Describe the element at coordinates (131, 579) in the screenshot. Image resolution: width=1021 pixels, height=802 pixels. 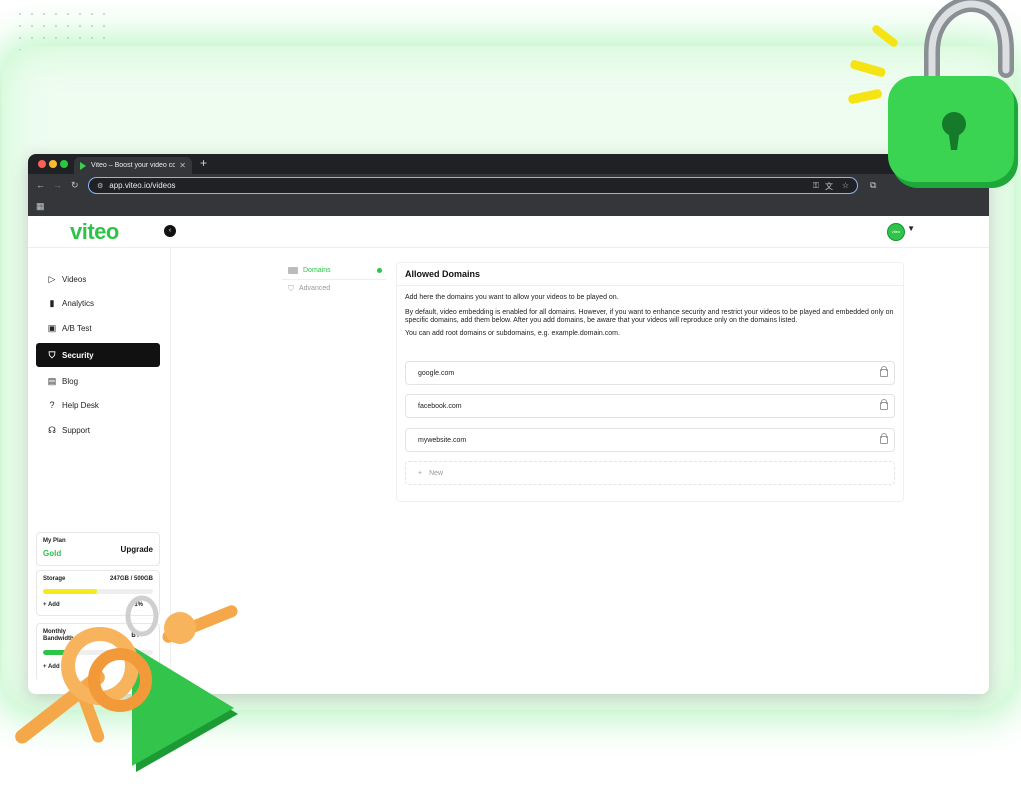
I see `storage-value: 247GB / 500GB` at that location.